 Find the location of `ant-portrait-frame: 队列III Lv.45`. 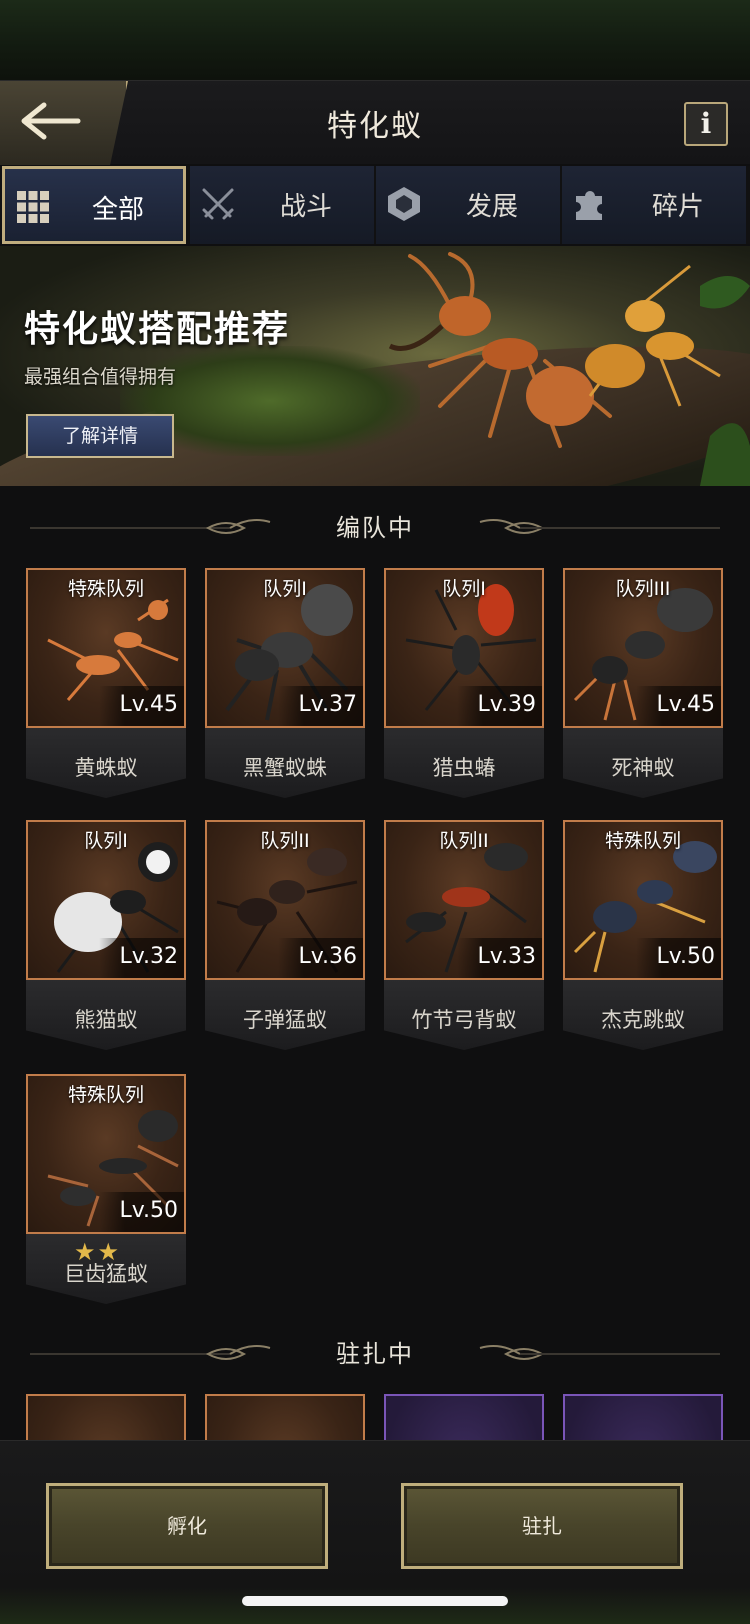

ant-portrait-frame: 队列III Lv.45 is located at coordinates (643, 648).